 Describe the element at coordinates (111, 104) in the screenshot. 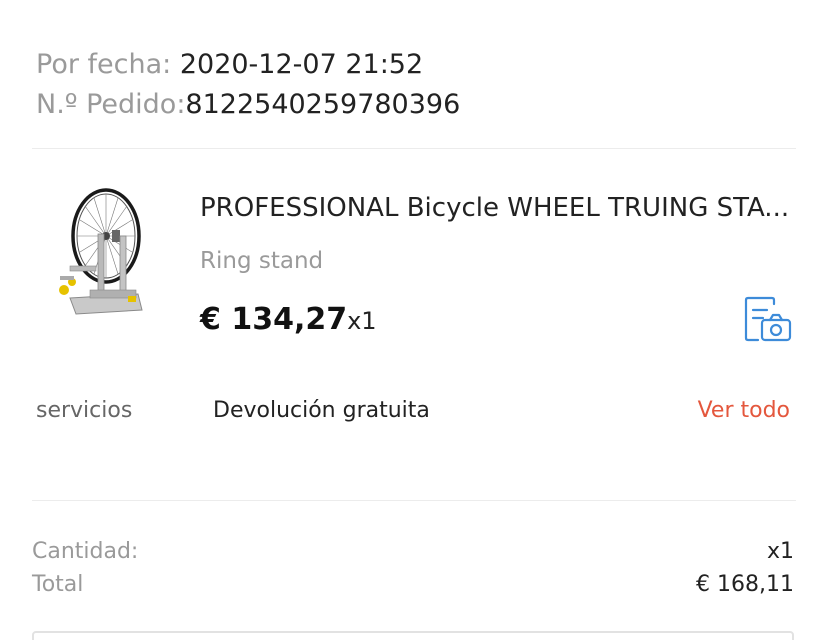

I see `order-number-label: N.º Pedido:` at that location.